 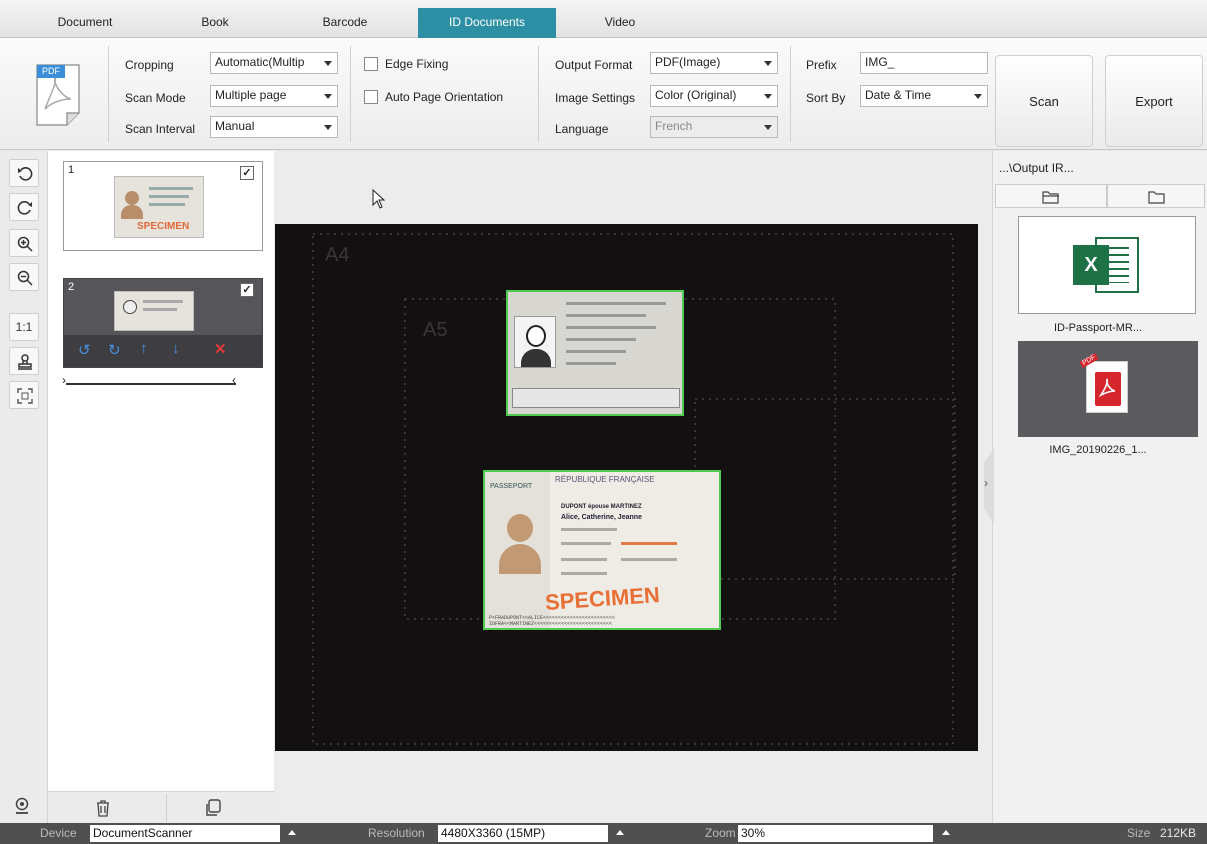 I want to click on actual-size-button: 1:1, so click(x=24, y=327).